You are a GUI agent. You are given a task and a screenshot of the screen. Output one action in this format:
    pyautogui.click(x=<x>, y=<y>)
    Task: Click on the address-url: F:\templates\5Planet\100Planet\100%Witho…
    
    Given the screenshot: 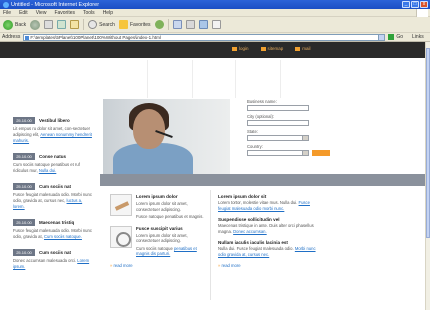 What is the action you would take?
    pyautogui.click(x=95, y=37)
    